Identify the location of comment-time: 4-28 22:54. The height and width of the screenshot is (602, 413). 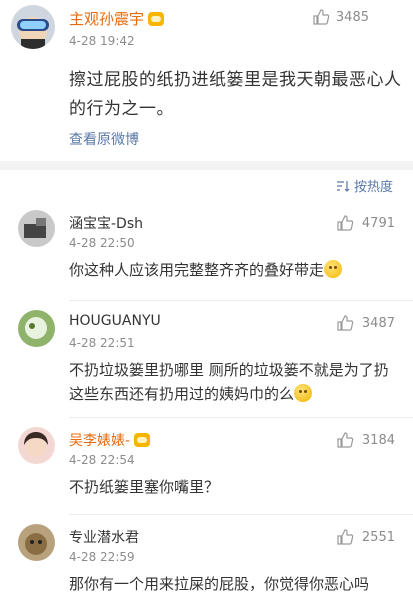
(102, 460).